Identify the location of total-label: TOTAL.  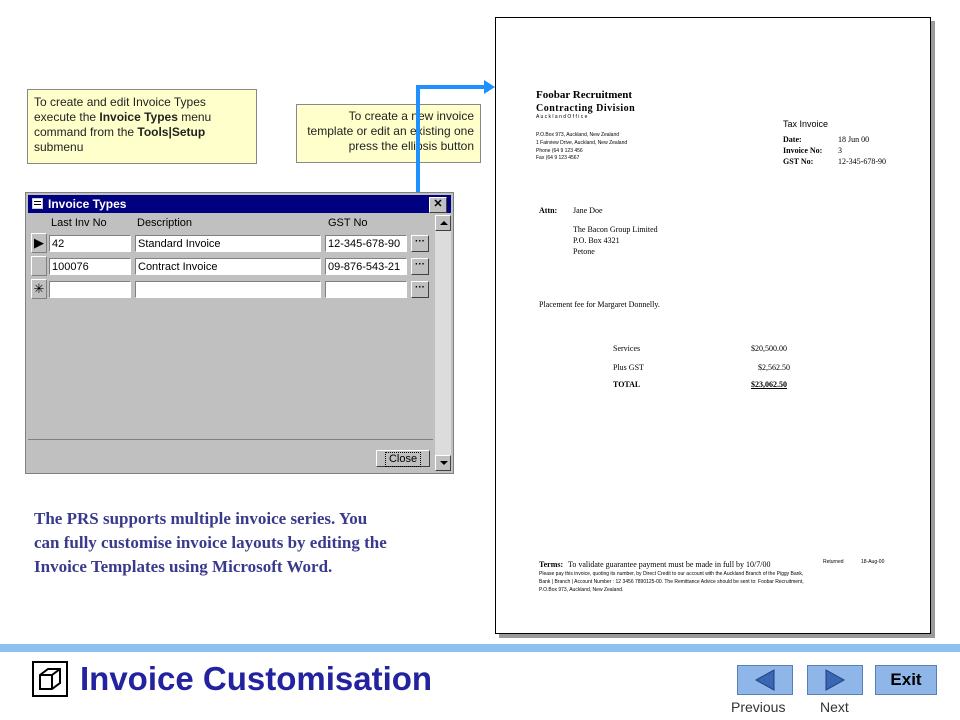
(627, 384).